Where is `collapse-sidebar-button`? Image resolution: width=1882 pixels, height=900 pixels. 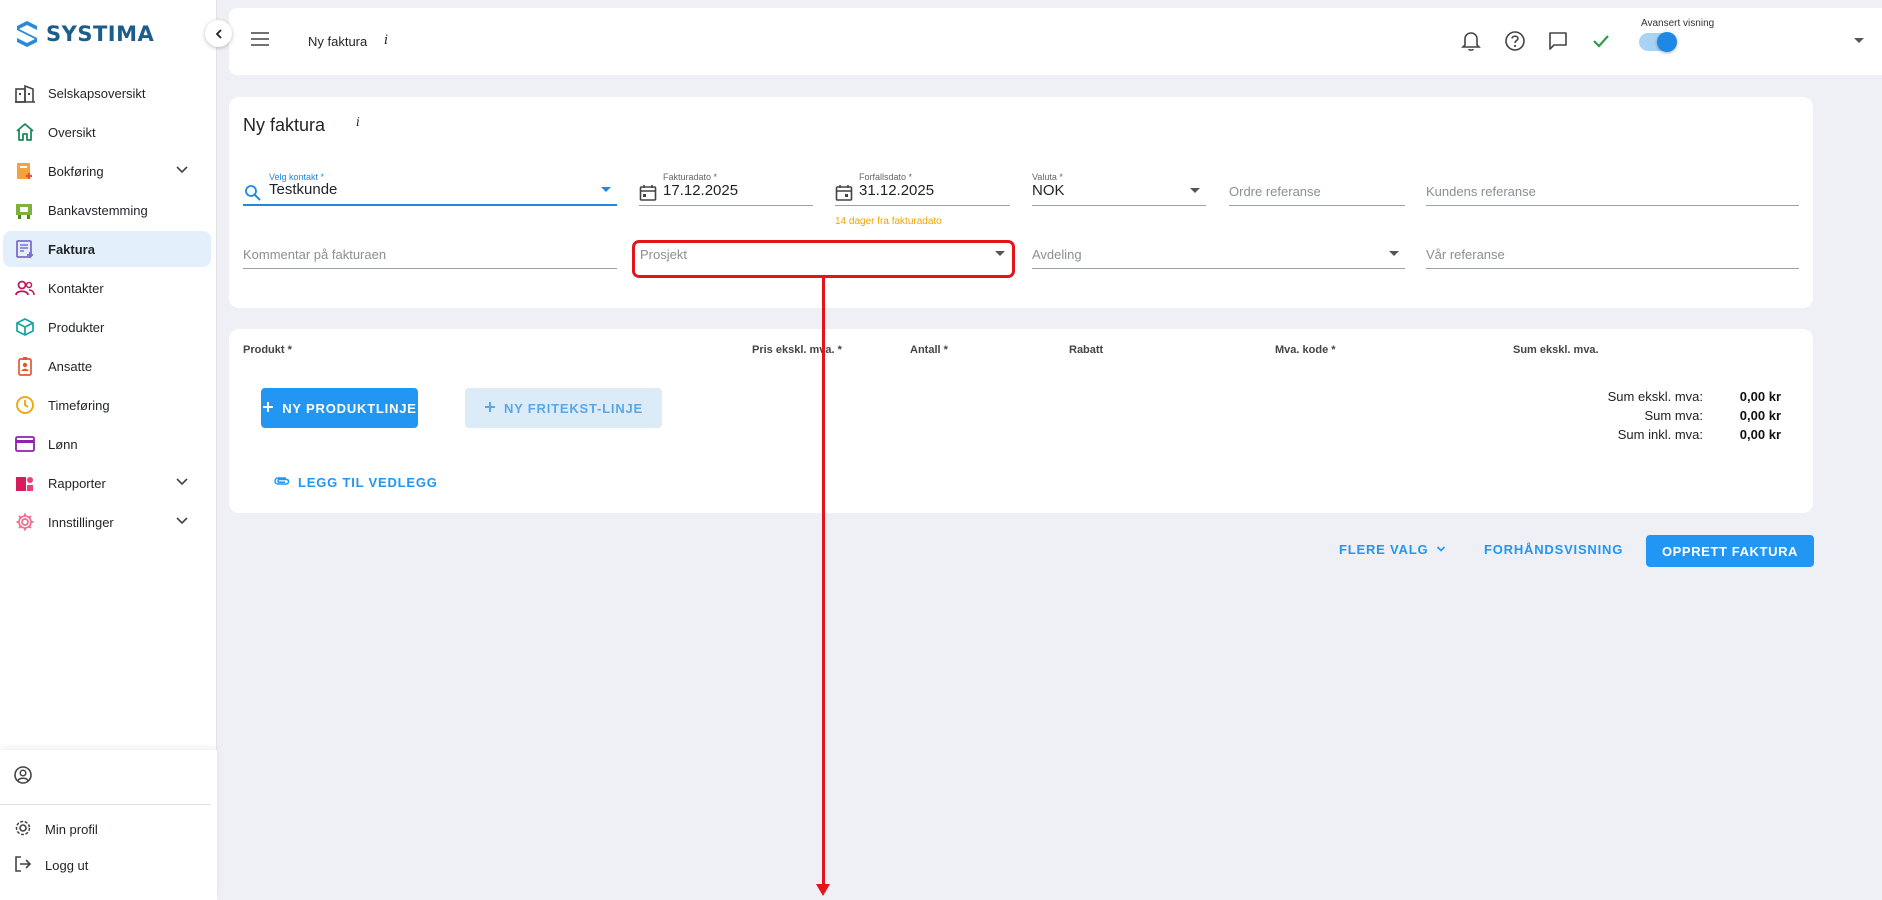 collapse-sidebar-button is located at coordinates (218, 33).